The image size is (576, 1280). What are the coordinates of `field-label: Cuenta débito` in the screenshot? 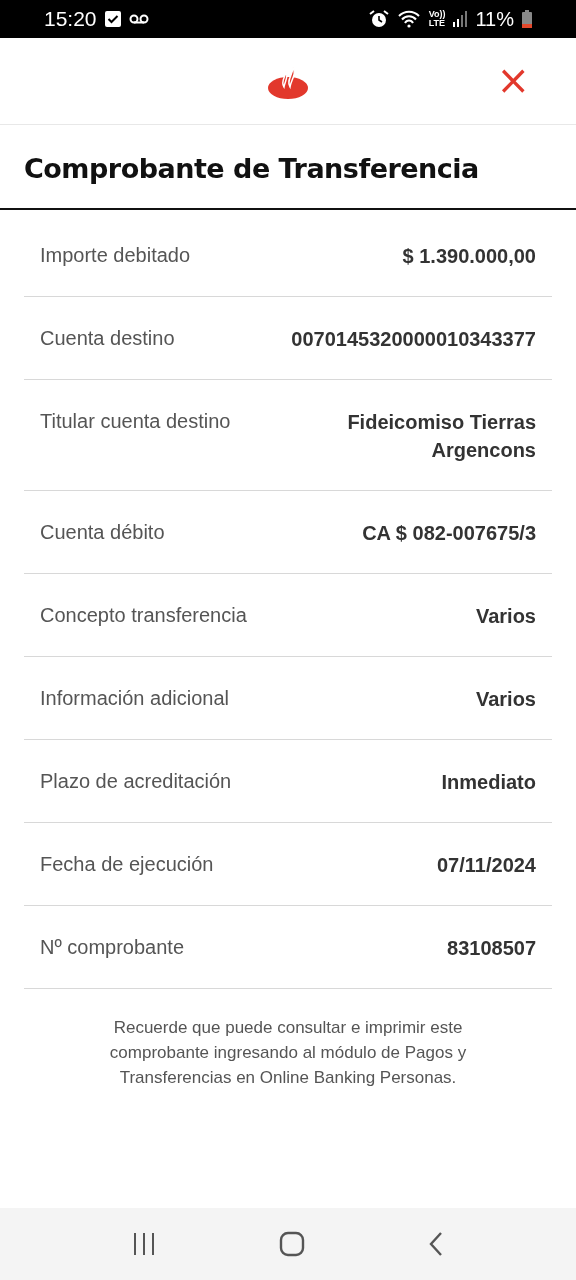 It's located at (102, 532).